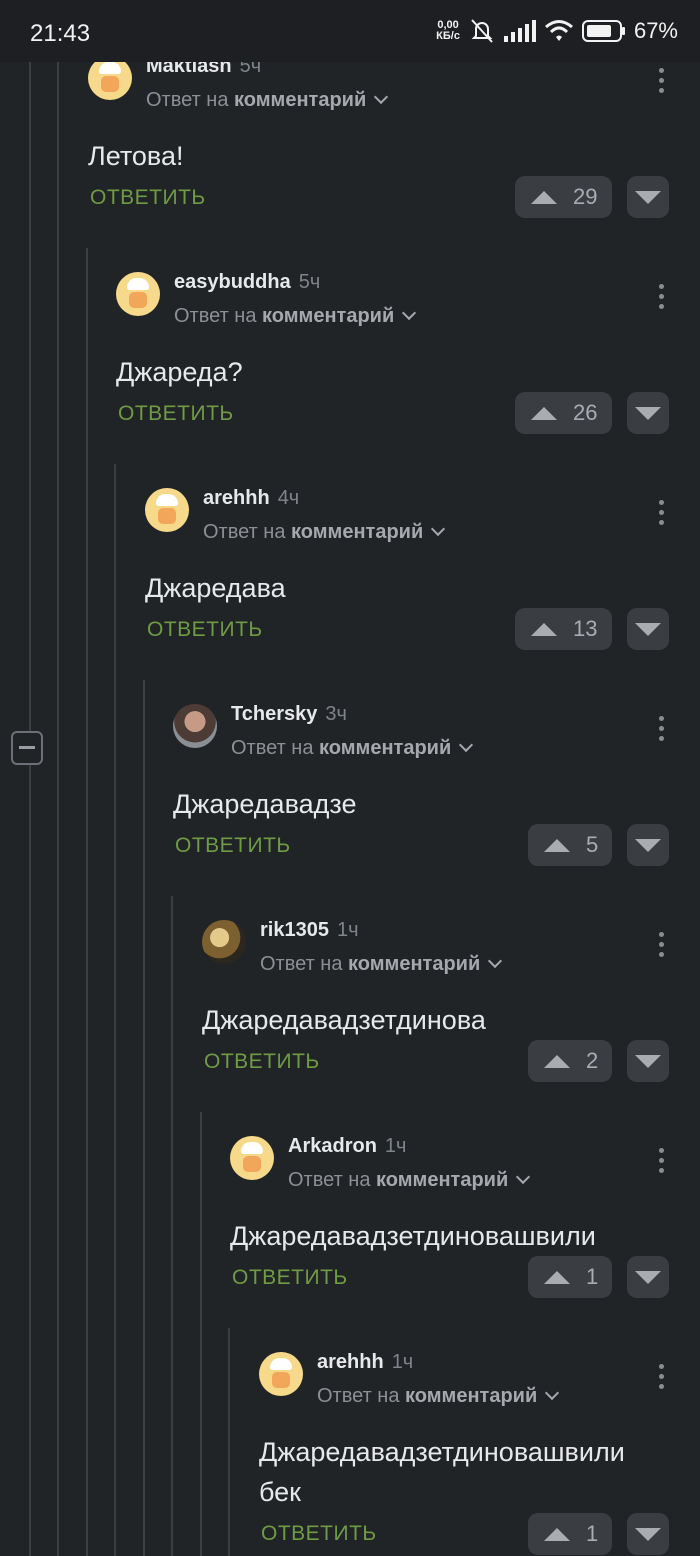 The width and height of the screenshot is (700, 1556). I want to click on signal-icon, so click(519, 31).